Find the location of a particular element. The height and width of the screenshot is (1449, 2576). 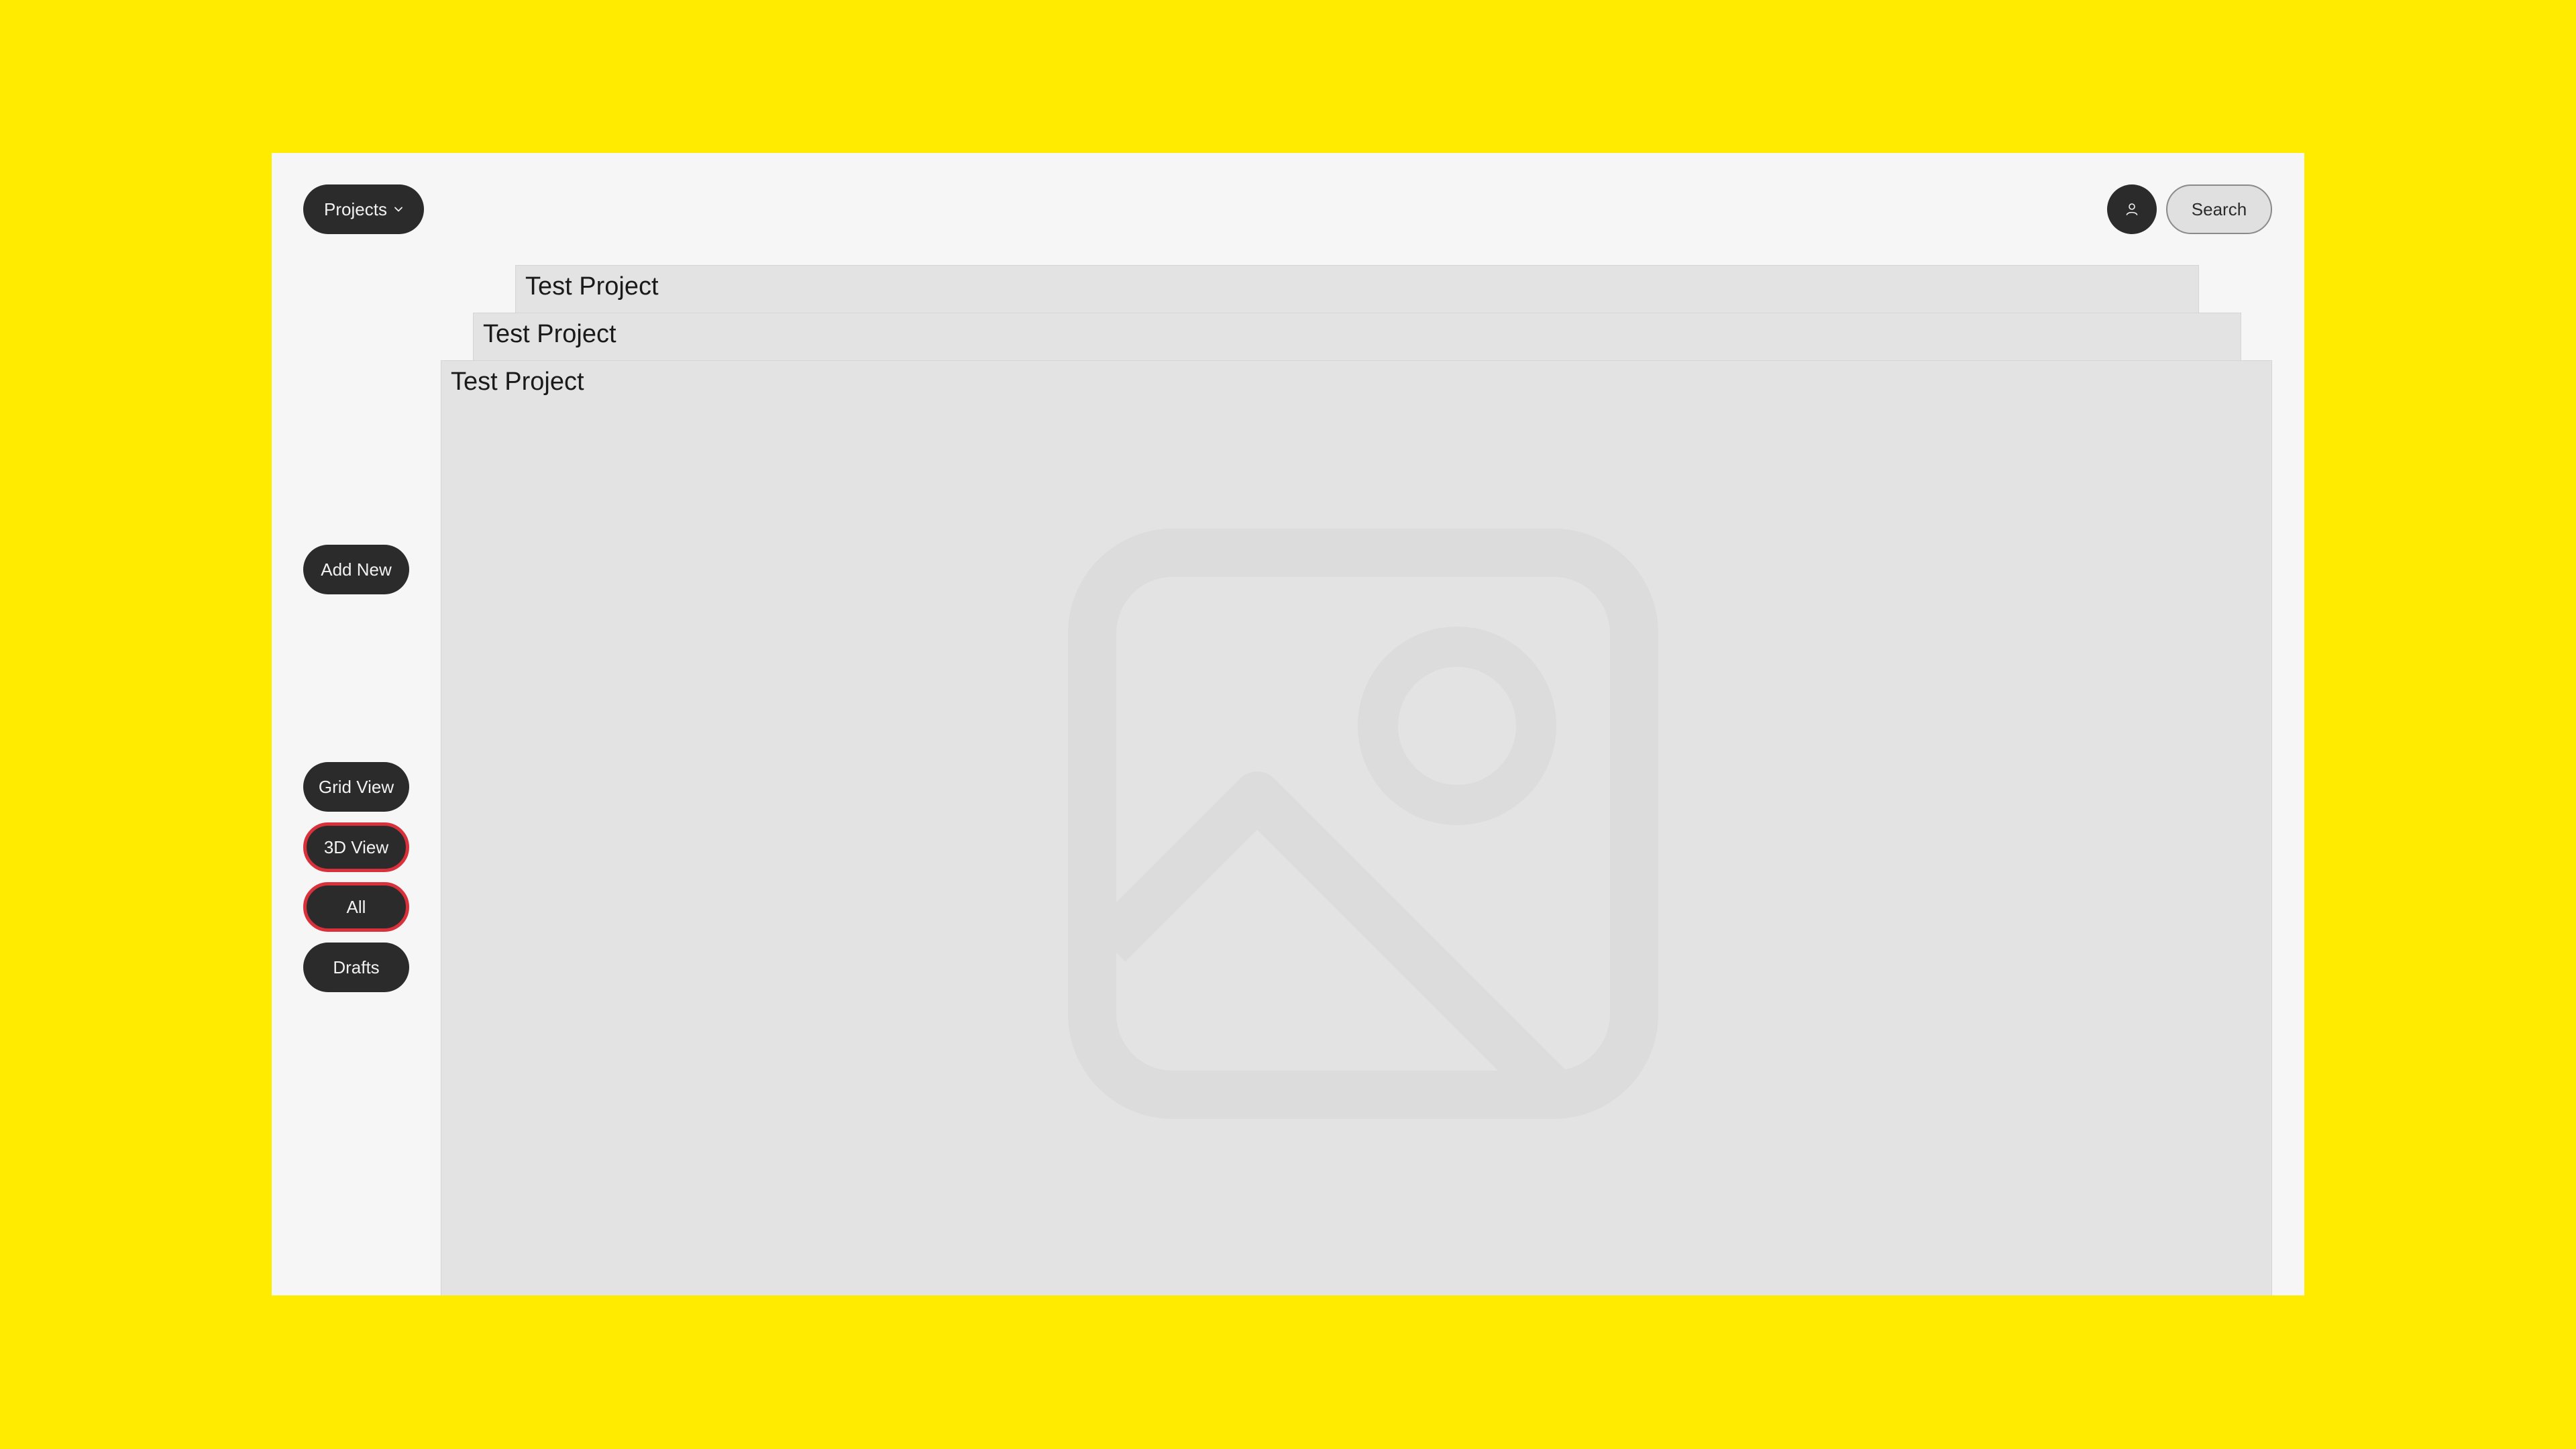

search-button-label: Search is located at coordinates (2219, 209).